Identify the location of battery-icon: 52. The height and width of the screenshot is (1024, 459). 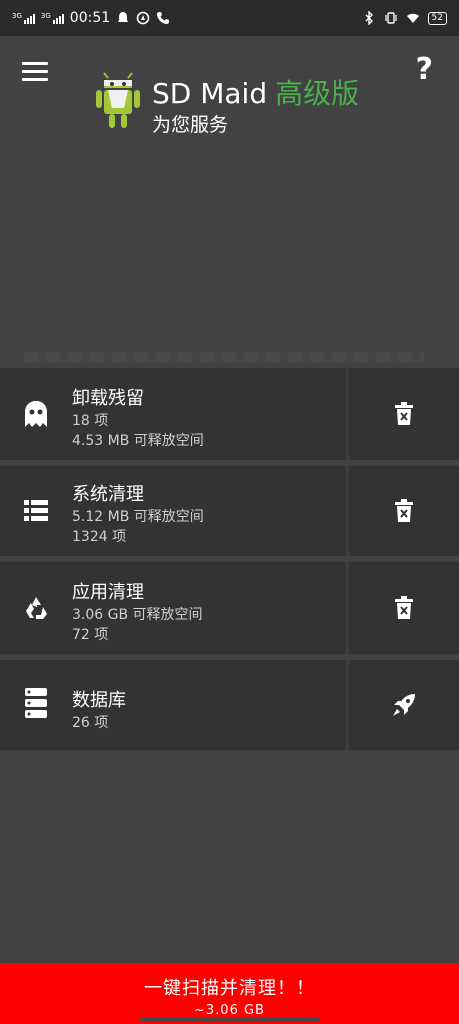
(437, 18).